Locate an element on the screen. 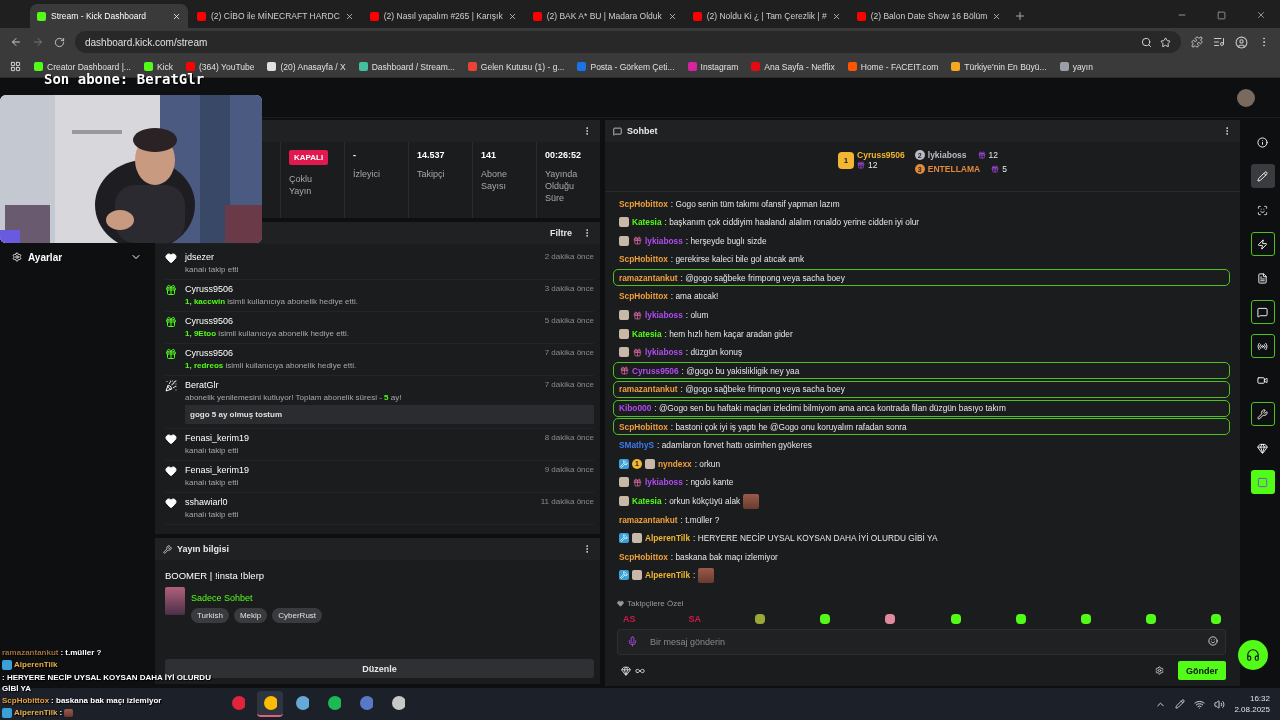 The height and width of the screenshot is (720, 1280). maximize-icon is located at coordinates (1221, 15).